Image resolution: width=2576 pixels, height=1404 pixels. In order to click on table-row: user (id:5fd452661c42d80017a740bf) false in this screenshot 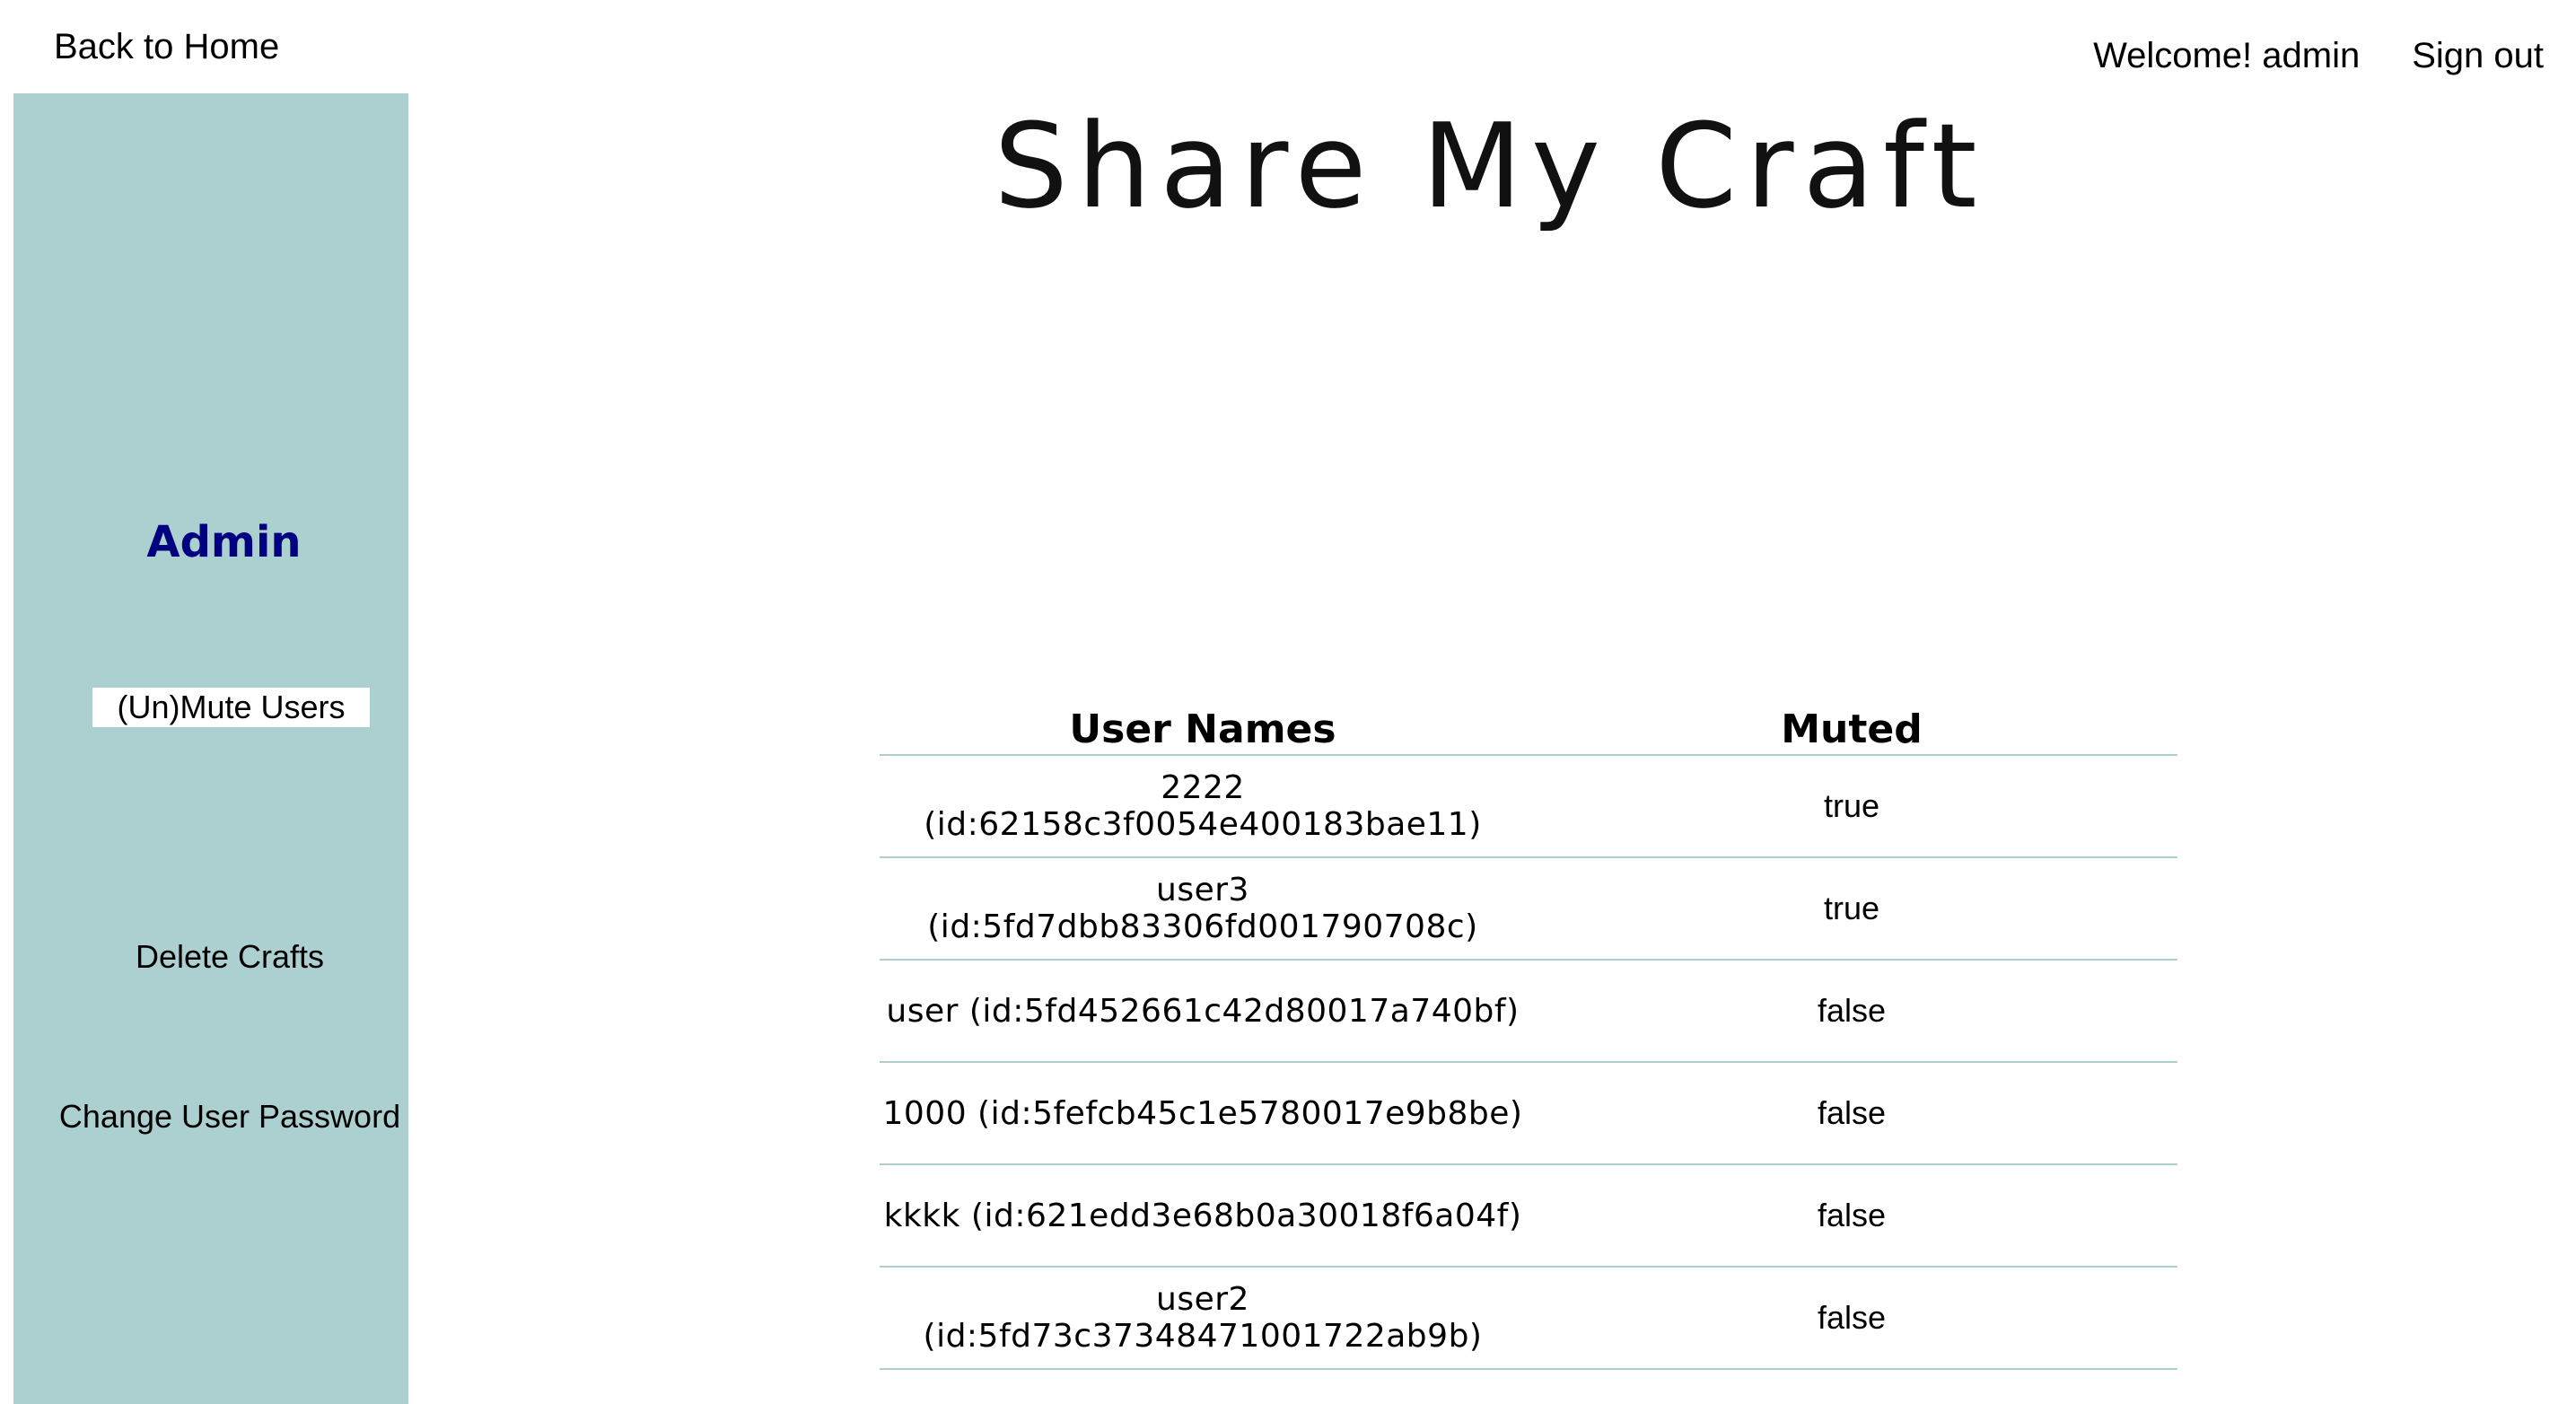, I will do `click(1528, 1011)`.